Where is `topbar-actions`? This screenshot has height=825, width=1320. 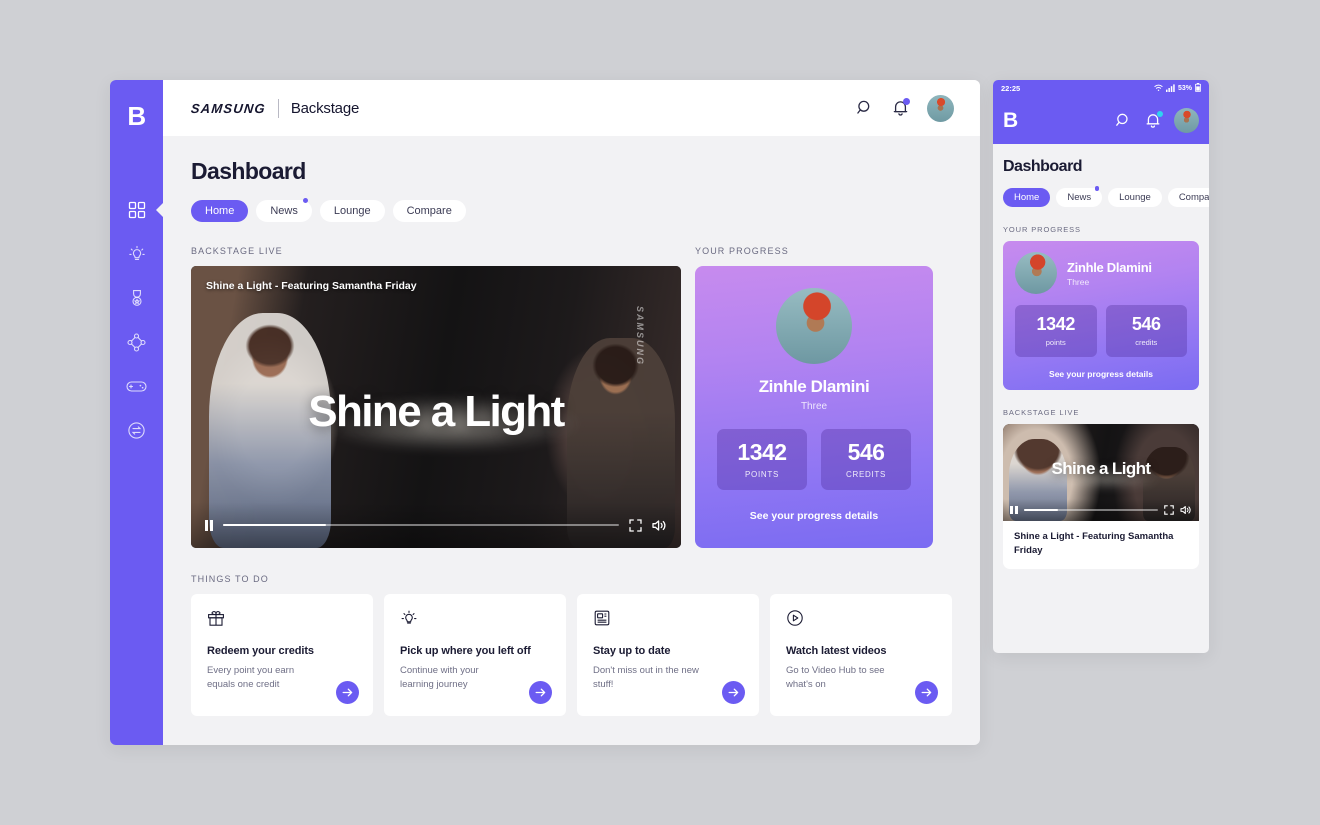
topbar-actions is located at coordinates (905, 108).